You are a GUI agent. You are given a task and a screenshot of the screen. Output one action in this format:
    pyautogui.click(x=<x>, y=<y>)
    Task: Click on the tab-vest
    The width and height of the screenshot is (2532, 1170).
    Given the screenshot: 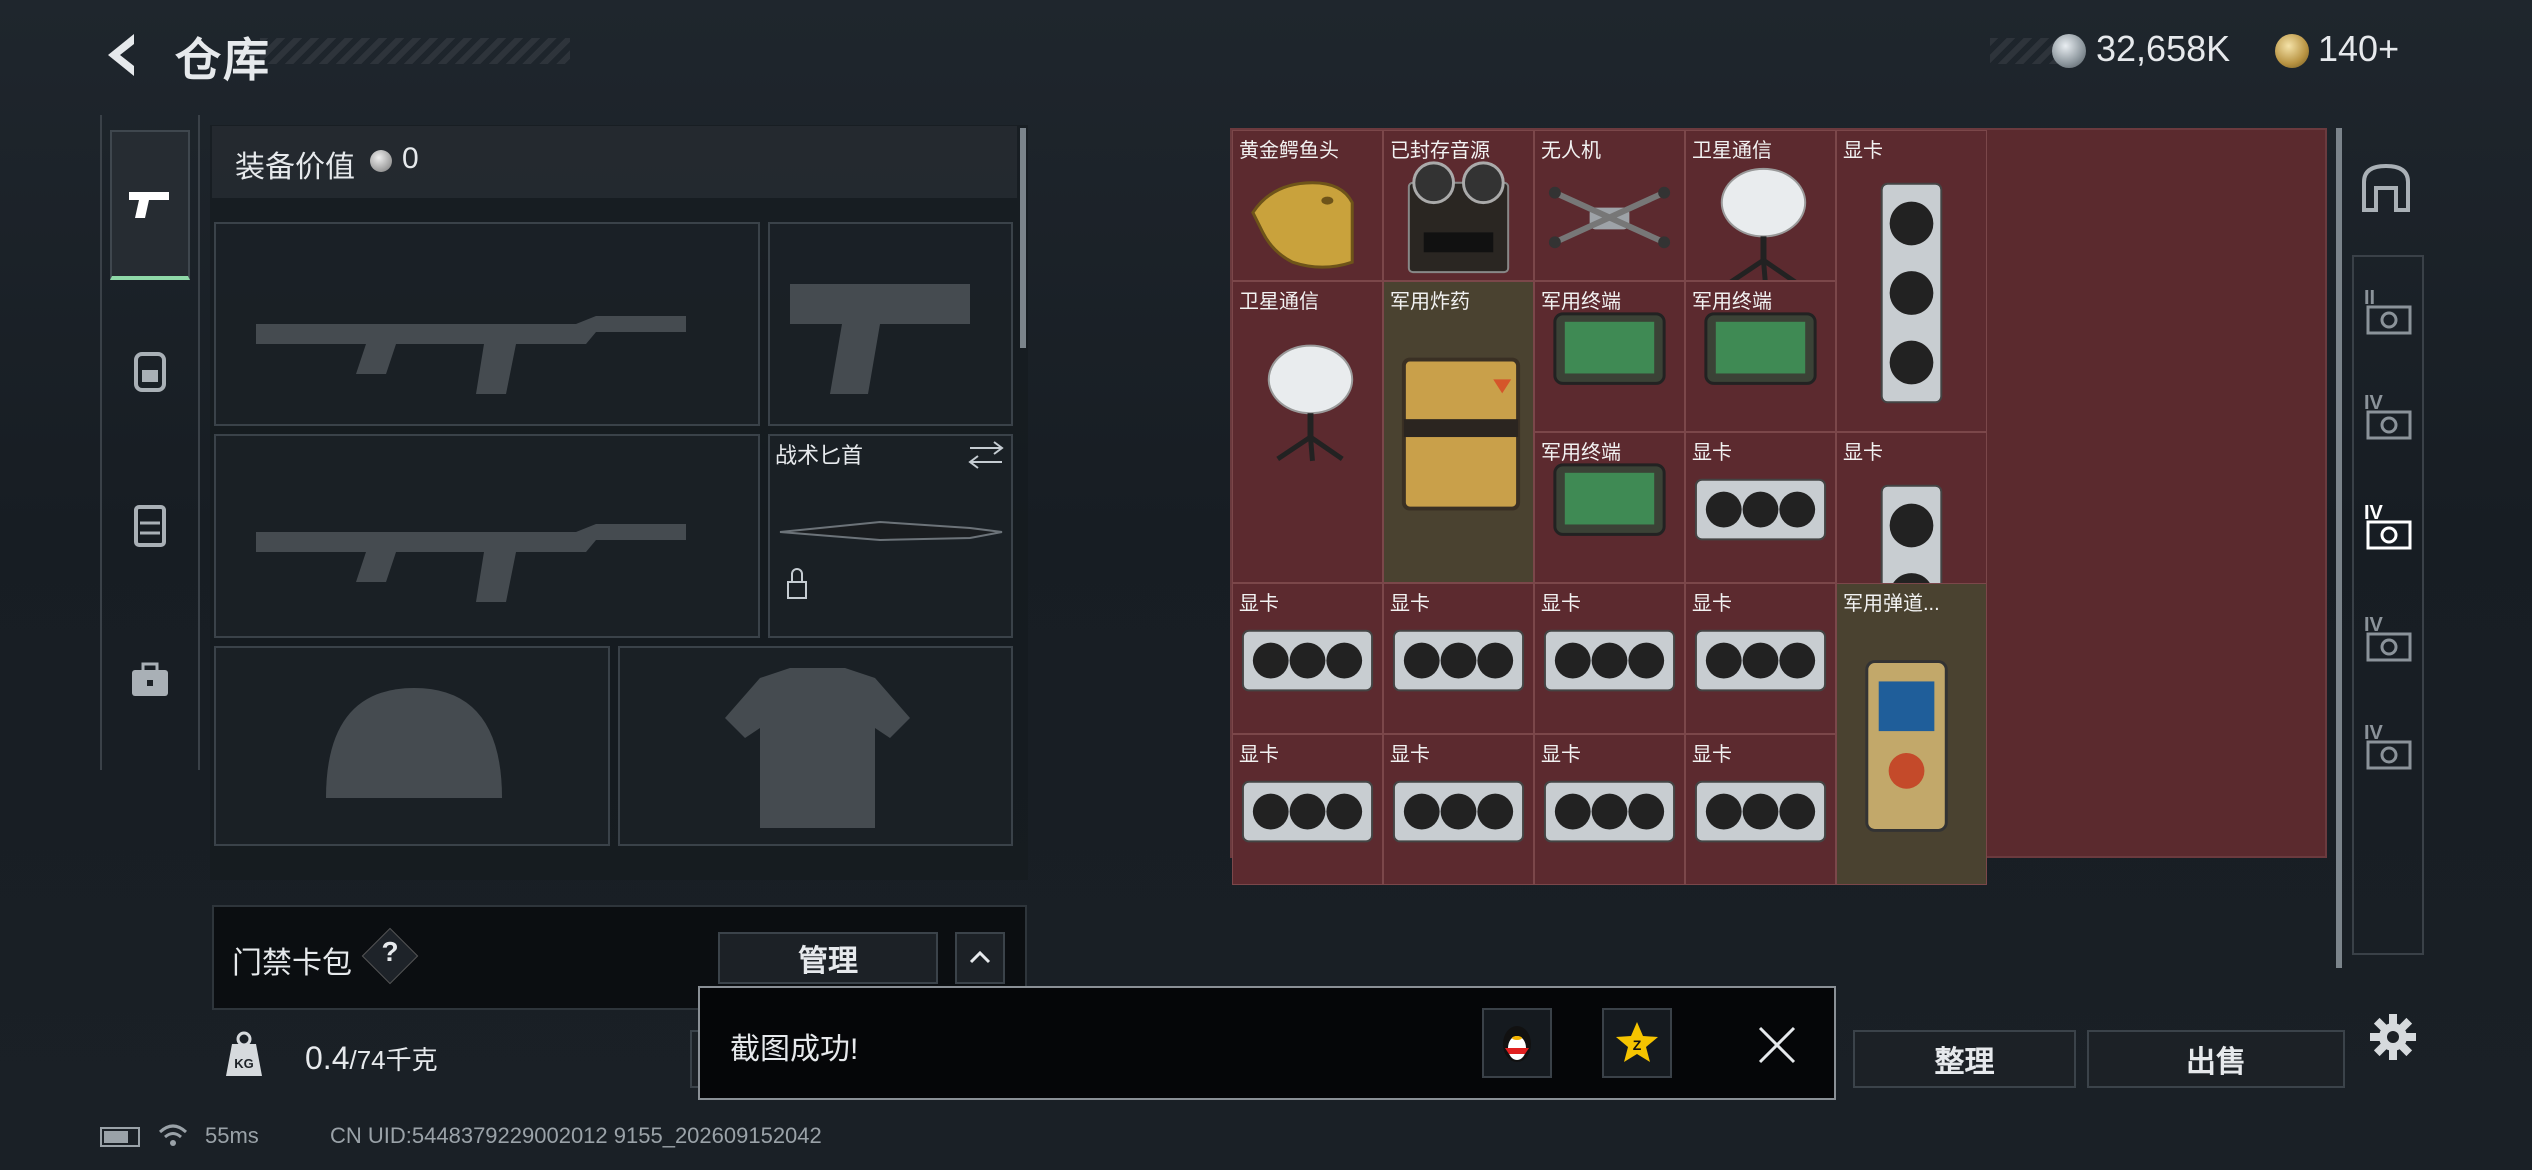 What is the action you would take?
    pyautogui.click(x=150, y=525)
    